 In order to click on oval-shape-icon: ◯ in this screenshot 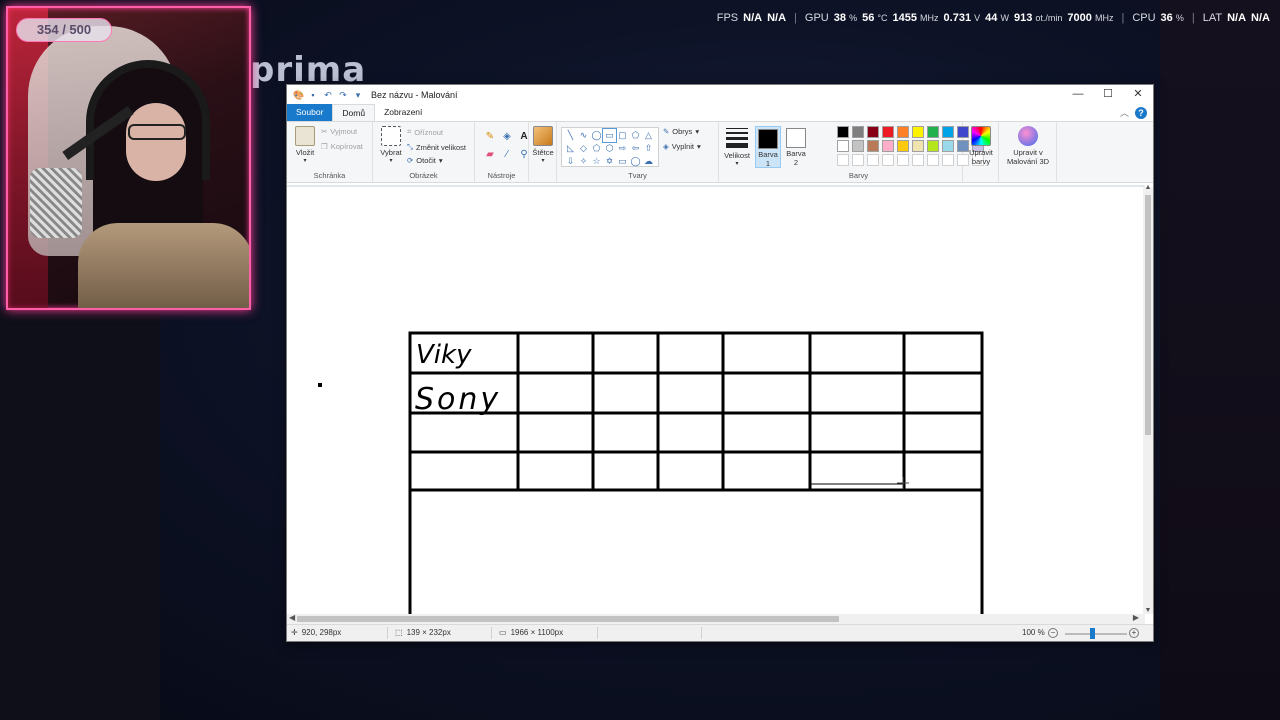, I will do `click(596, 135)`.